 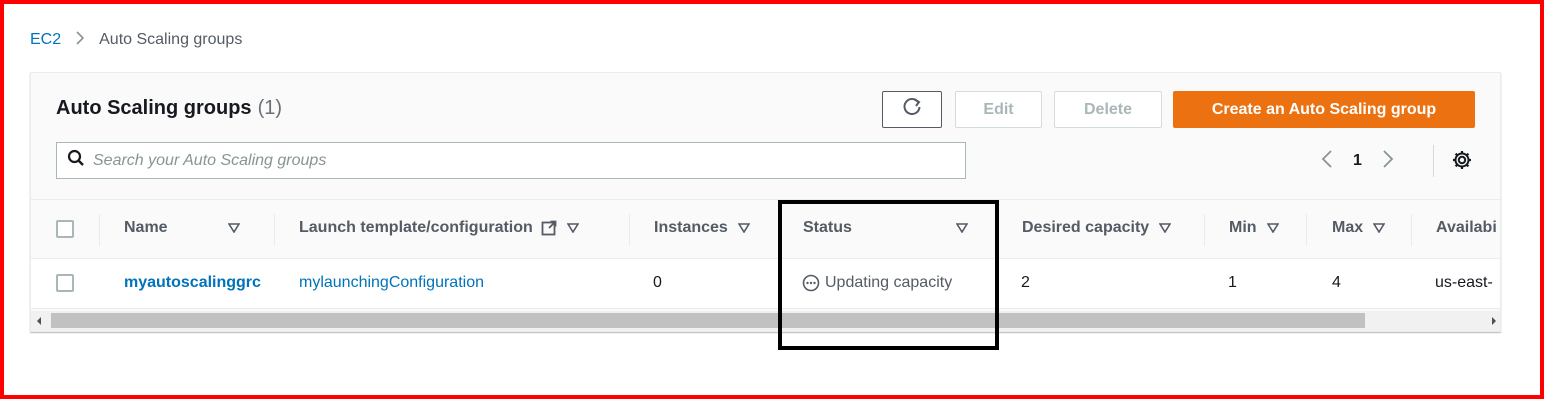 I want to click on column-header-name: Name, so click(x=182, y=228).